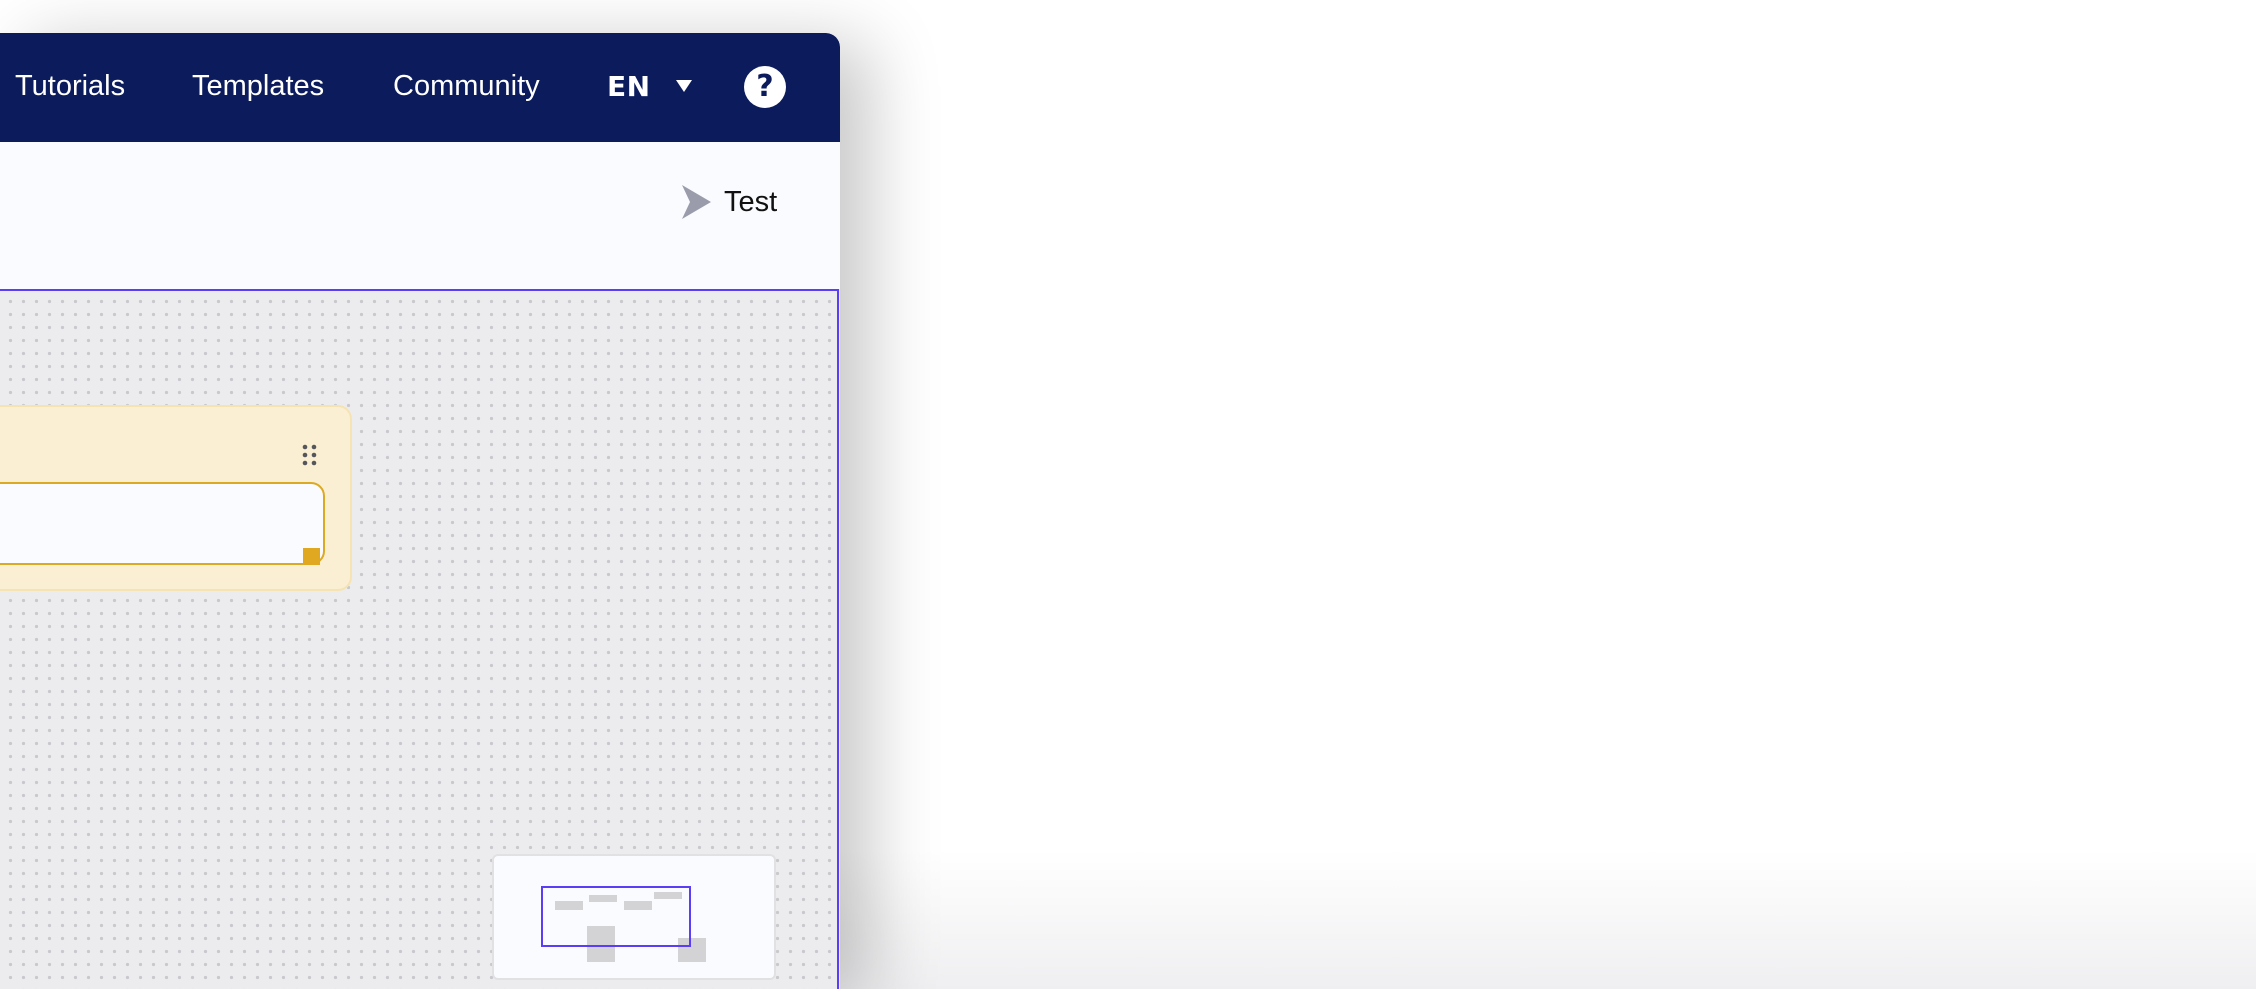 Image resolution: width=2256 pixels, height=989 pixels. I want to click on help-button: ?, so click(765, 87).